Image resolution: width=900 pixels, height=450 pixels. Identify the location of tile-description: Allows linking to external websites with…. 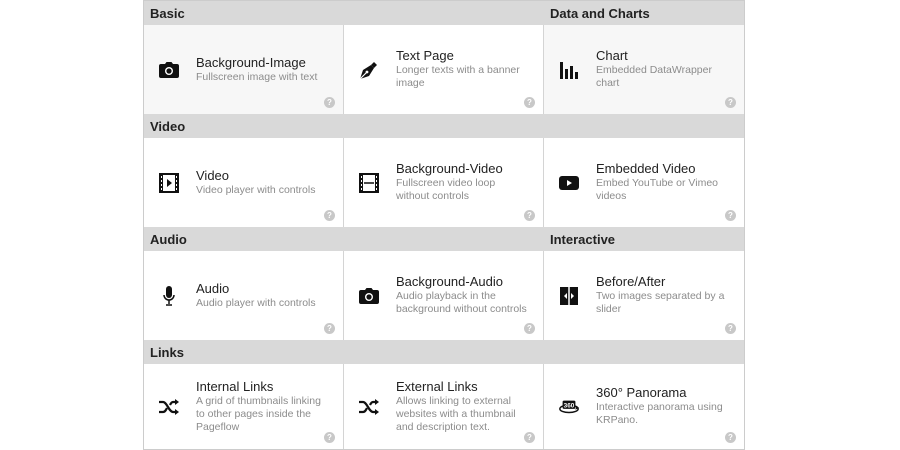
(456, 413).